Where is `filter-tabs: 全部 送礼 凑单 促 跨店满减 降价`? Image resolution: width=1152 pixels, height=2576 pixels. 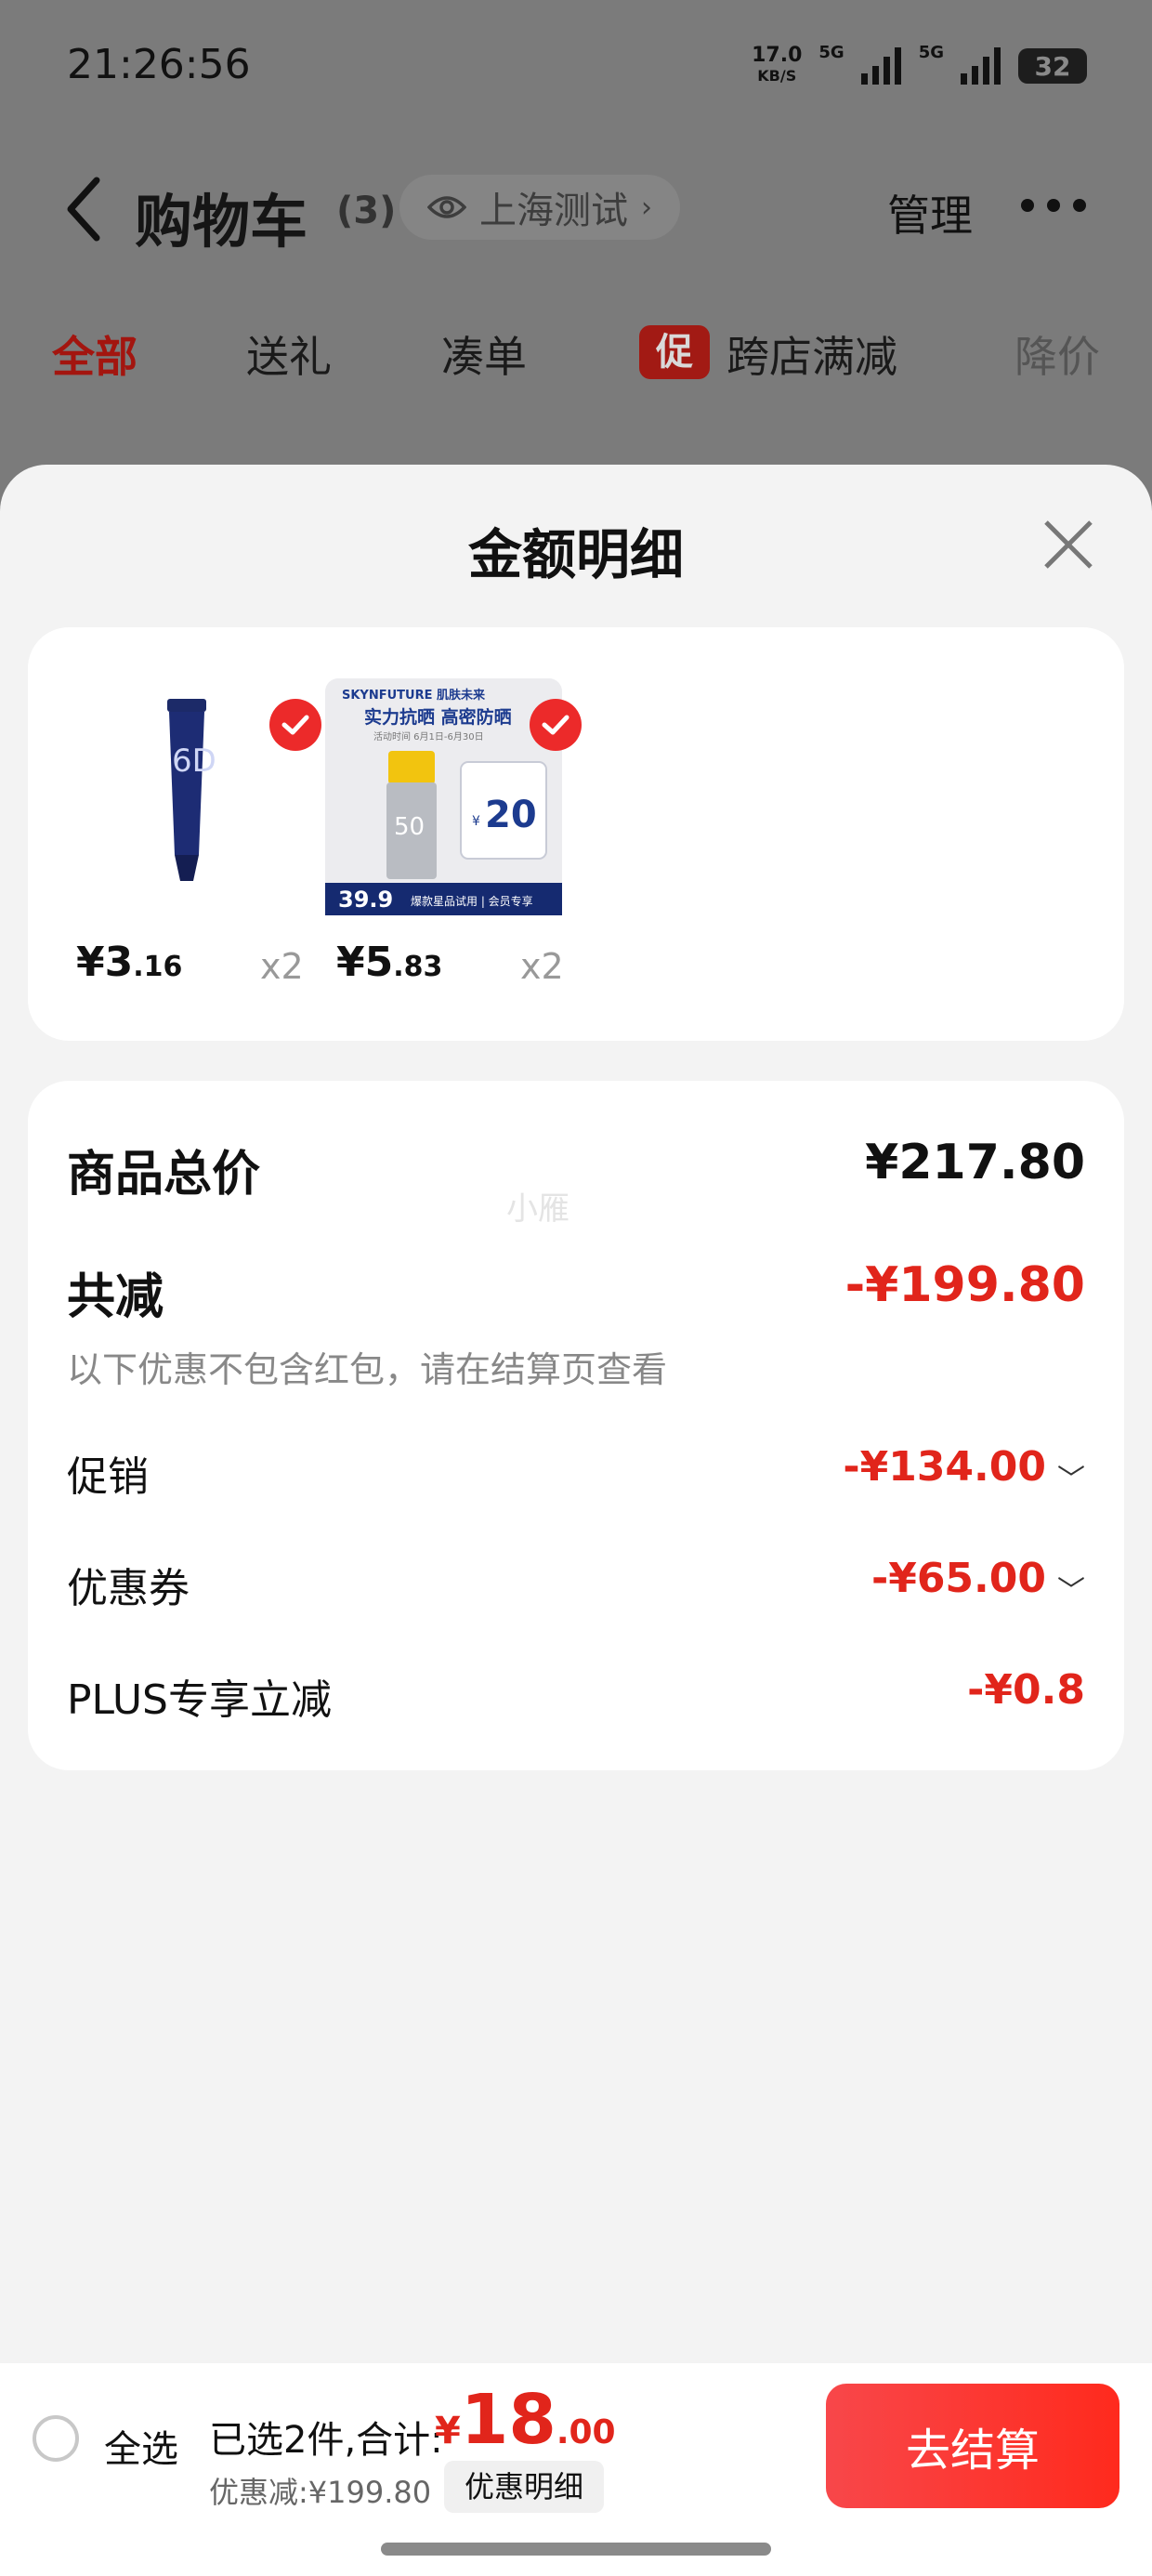
filter-tabs: 全部 送礼 凑单 促 跨店满减 降价 is located at coordinates (576, 353).